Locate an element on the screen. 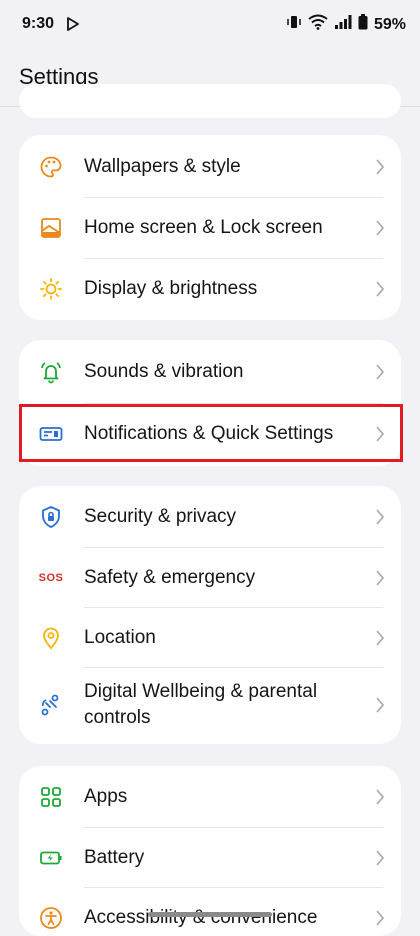 The image size is (420, 936). settings-item-digital-wellbeing: Digital Wellbeing & parental controls is located at coordinates (210, 705).